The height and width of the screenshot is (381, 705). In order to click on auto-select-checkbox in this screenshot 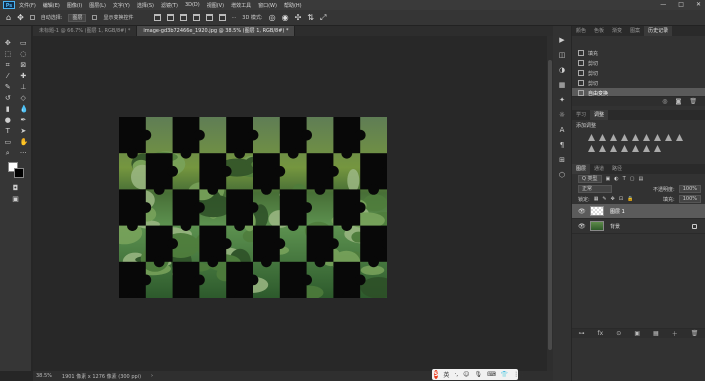, I will do `click(32, 17)`.